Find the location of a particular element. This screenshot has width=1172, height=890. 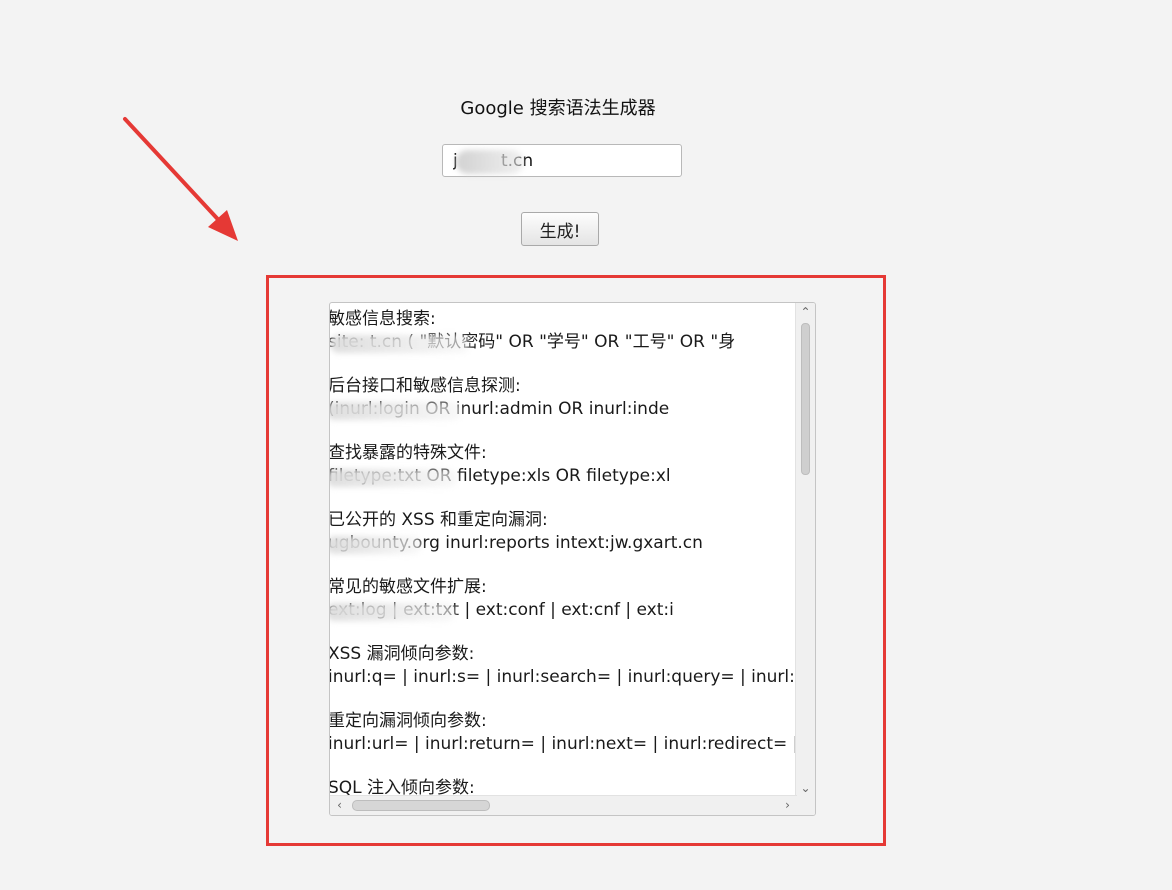

horizontal-scroll-thumb is located at coordinates (421, 805).